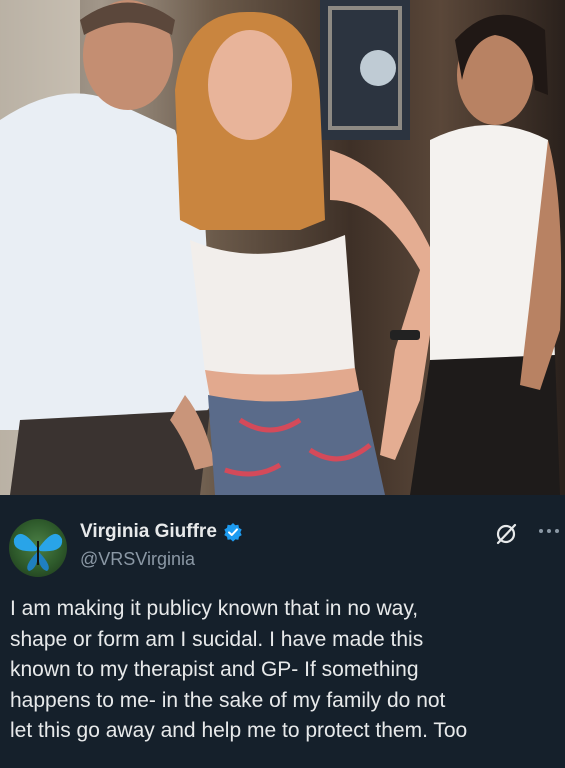 This screenshot has height=768, width=565. Describe the element at coordinates (148, 532) in the screenshot. I see `author-display-name: Virginia Giuffre` at that location.